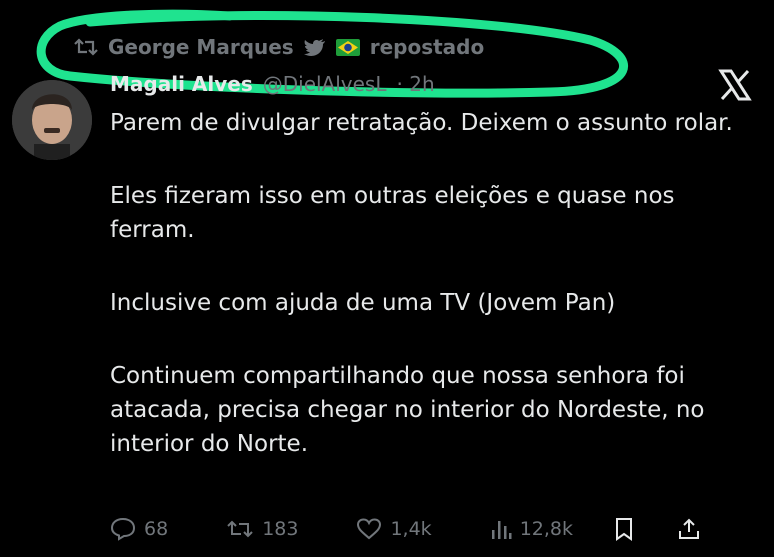 This screenshot has height=557, width=774. Describe the element at coordinates (411, 529) in the screenshot. I see `like-count: 1,4k` at that location.